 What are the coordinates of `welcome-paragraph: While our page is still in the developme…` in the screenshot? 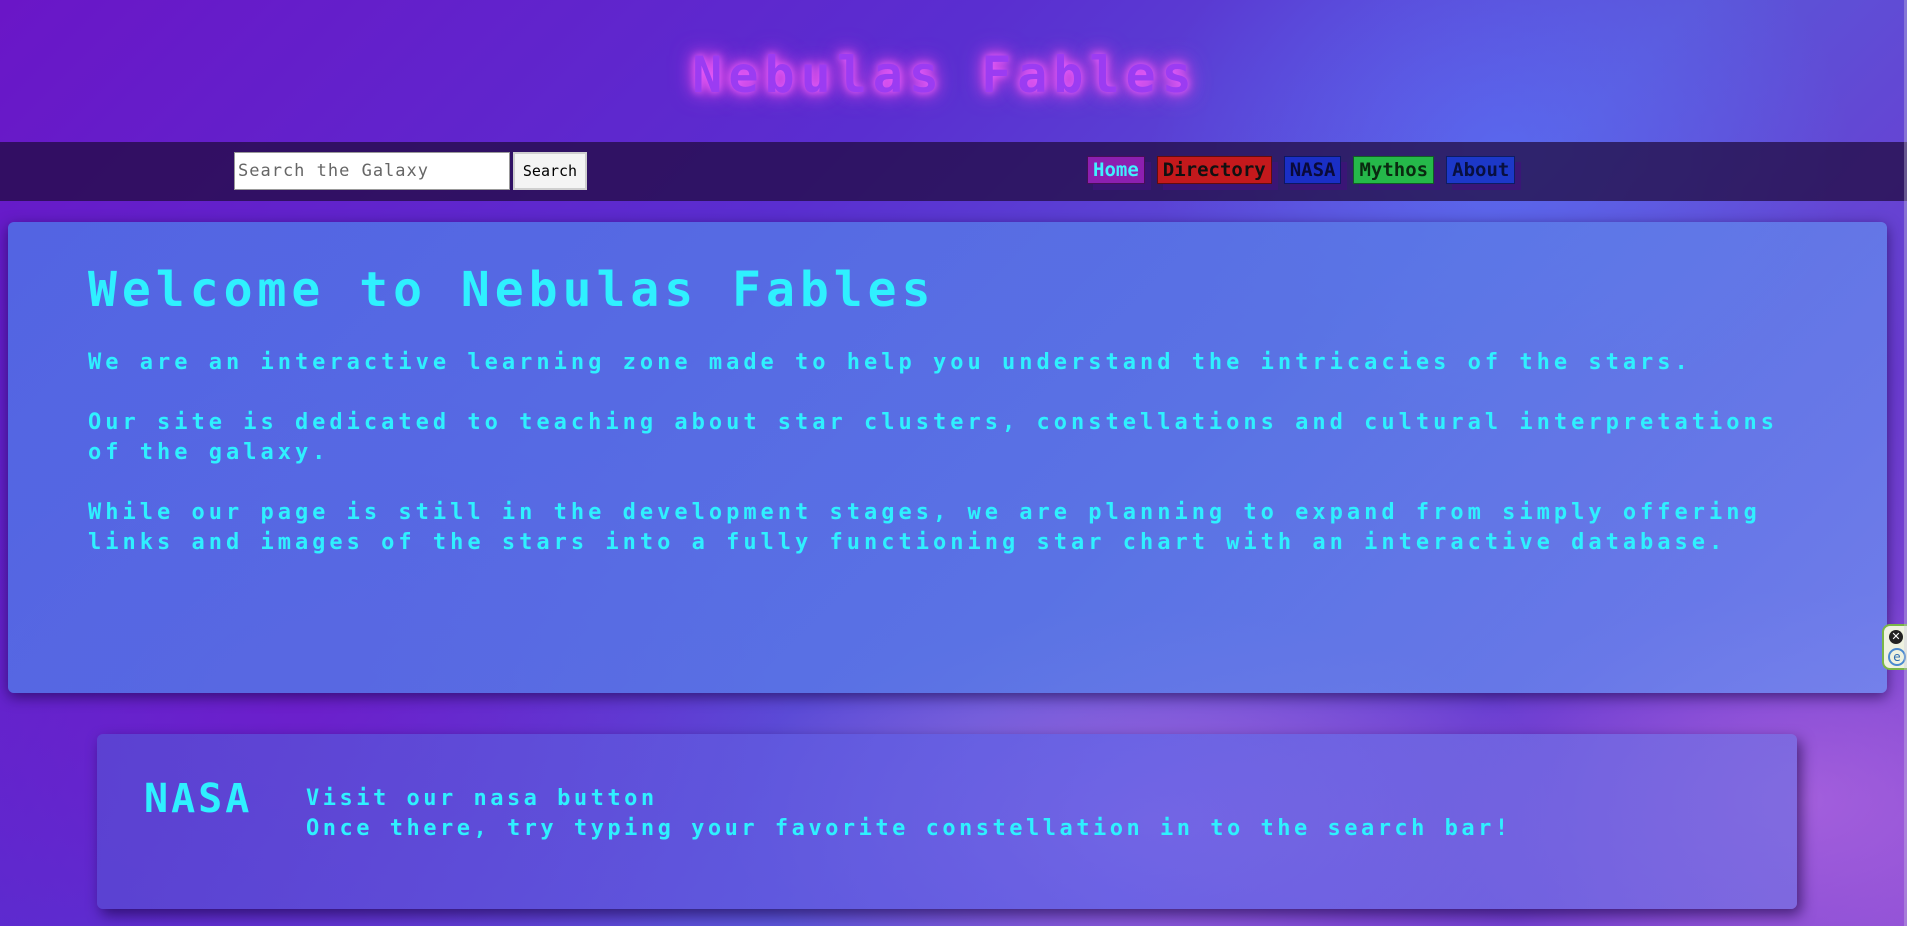 It's located at (924, 527).